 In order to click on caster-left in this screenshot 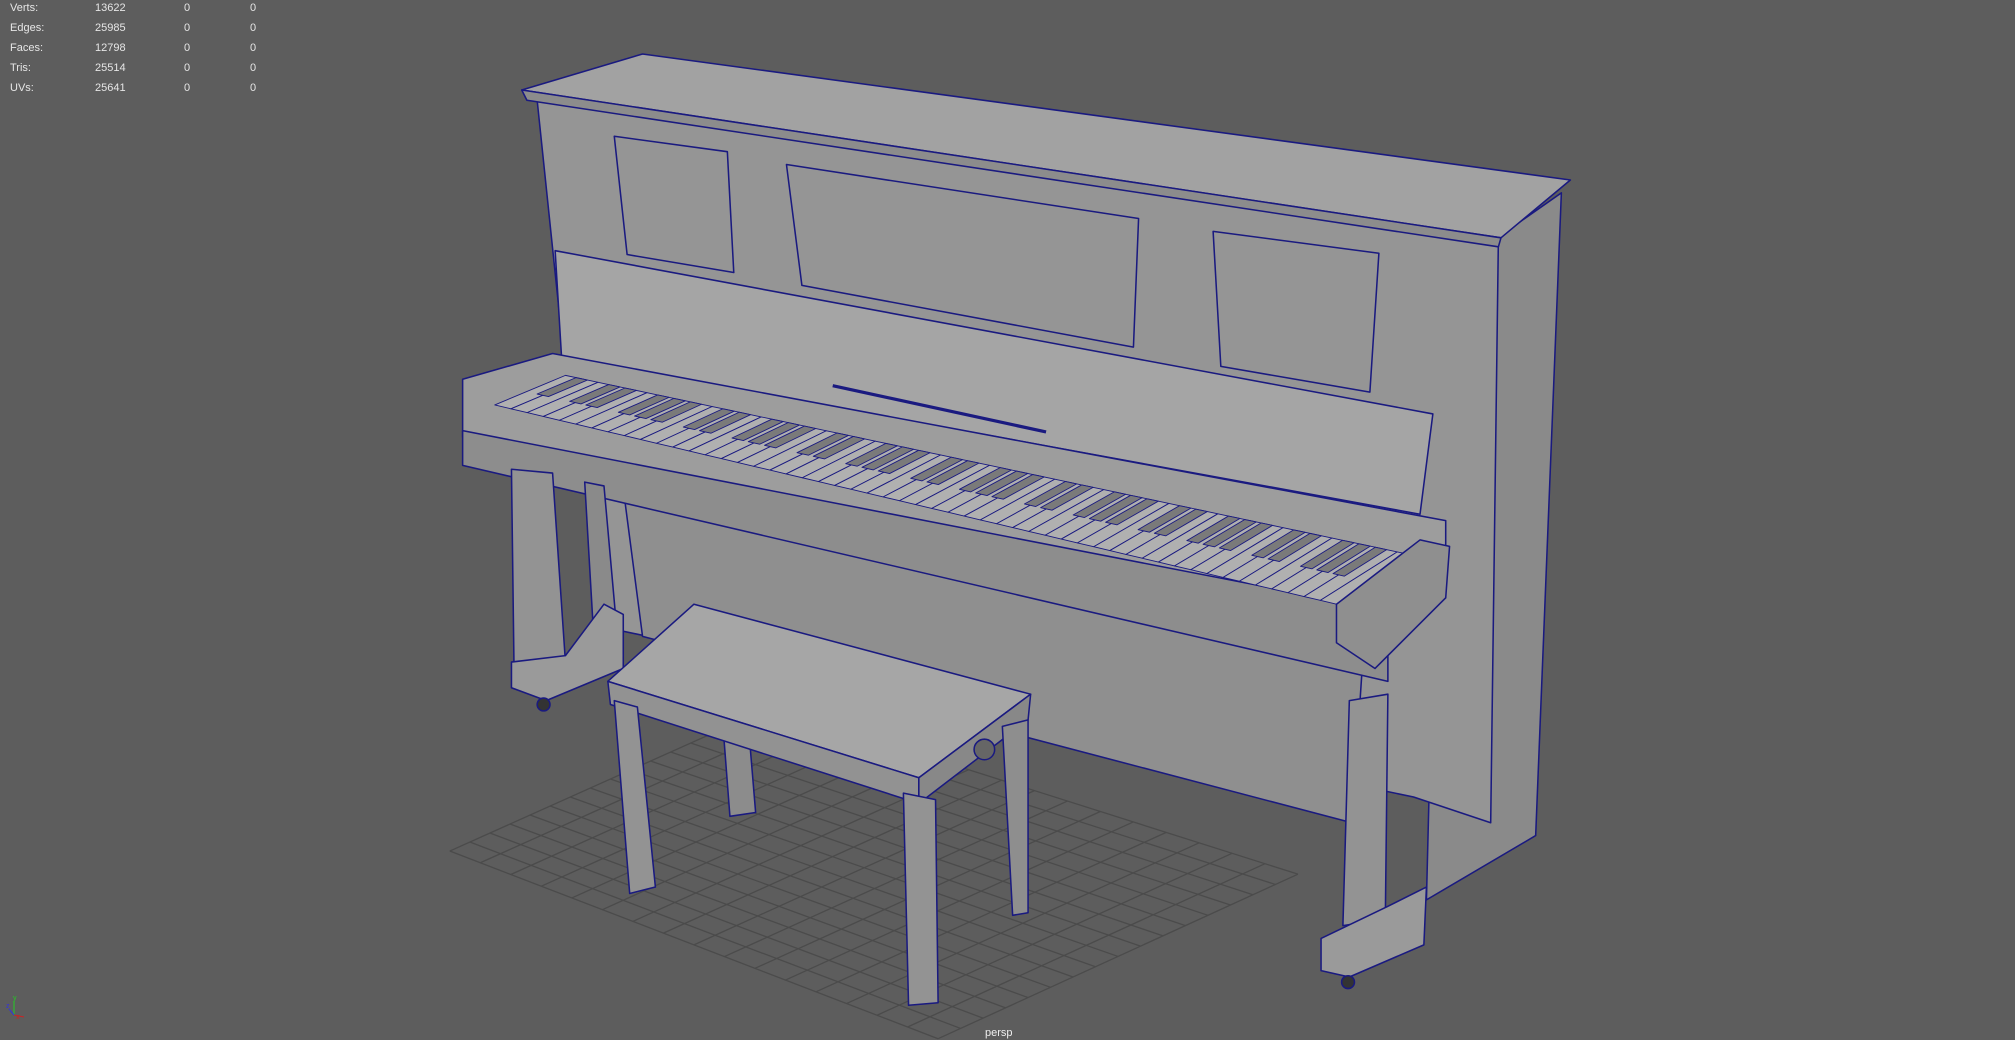, I will do `click(543, 704)`.